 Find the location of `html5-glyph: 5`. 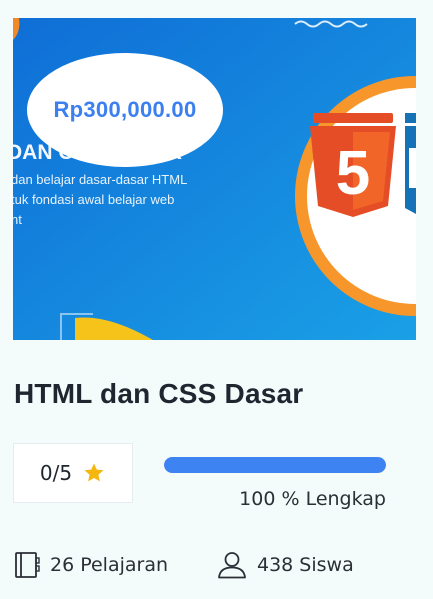

html5-glyph: 5 is located at coordinates (353, 173).